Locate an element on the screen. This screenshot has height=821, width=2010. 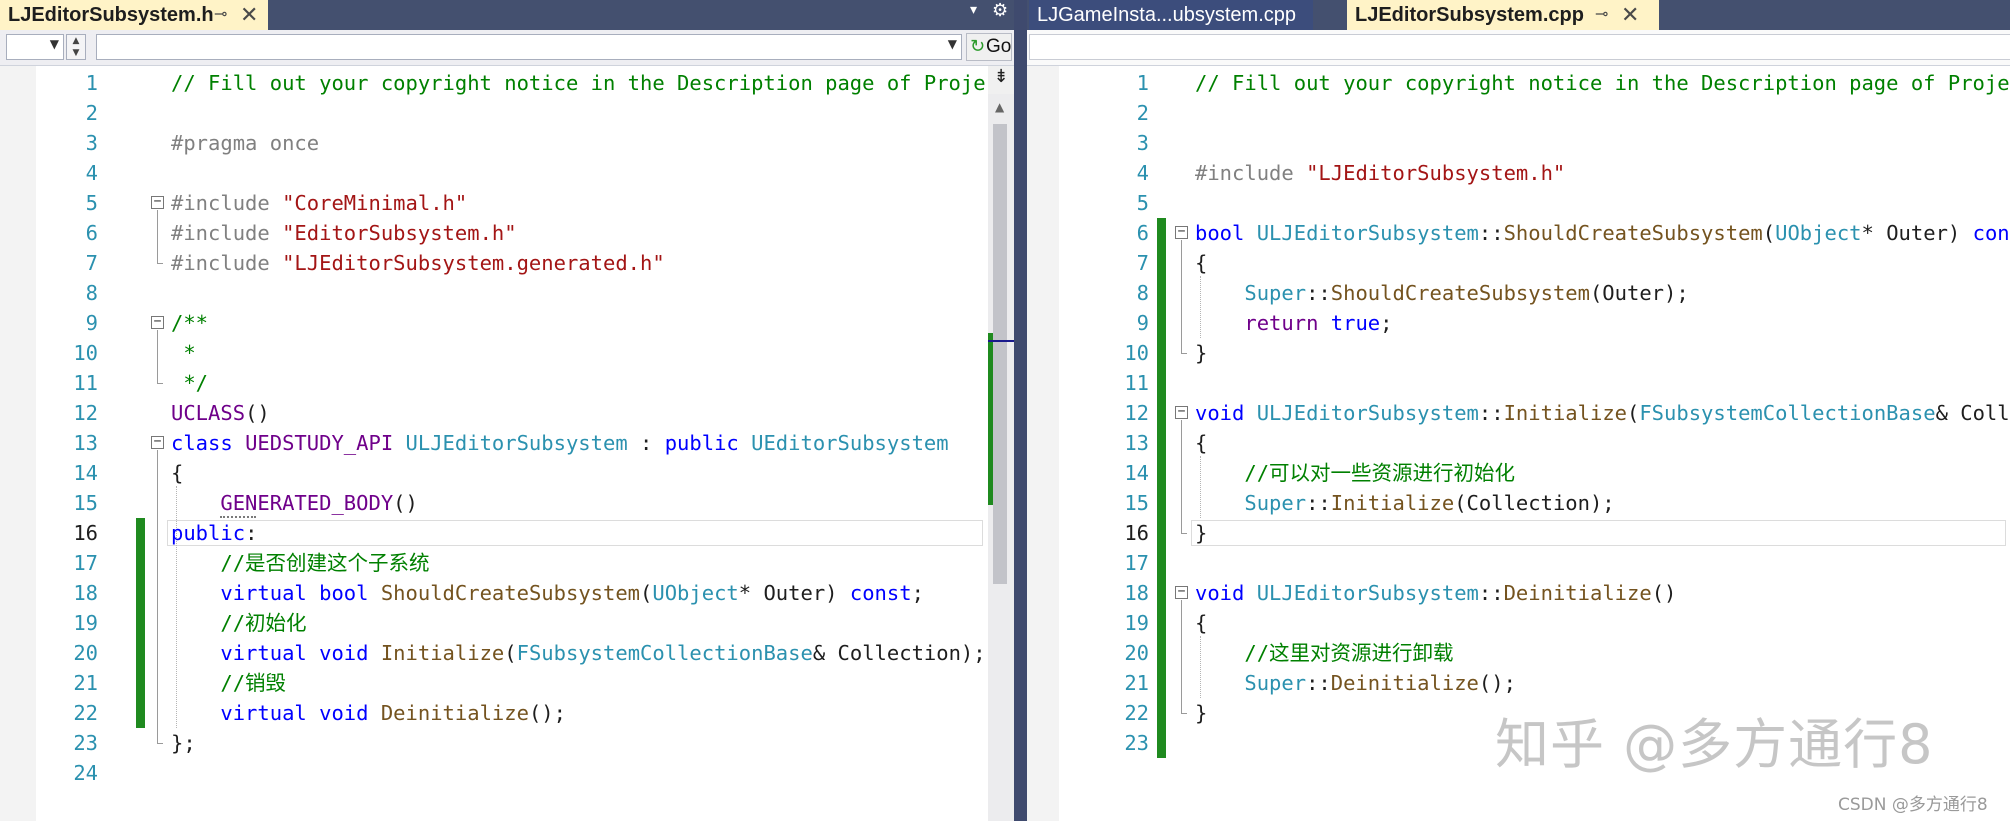
line-number: 10 is located at coordinates (1136, 352).